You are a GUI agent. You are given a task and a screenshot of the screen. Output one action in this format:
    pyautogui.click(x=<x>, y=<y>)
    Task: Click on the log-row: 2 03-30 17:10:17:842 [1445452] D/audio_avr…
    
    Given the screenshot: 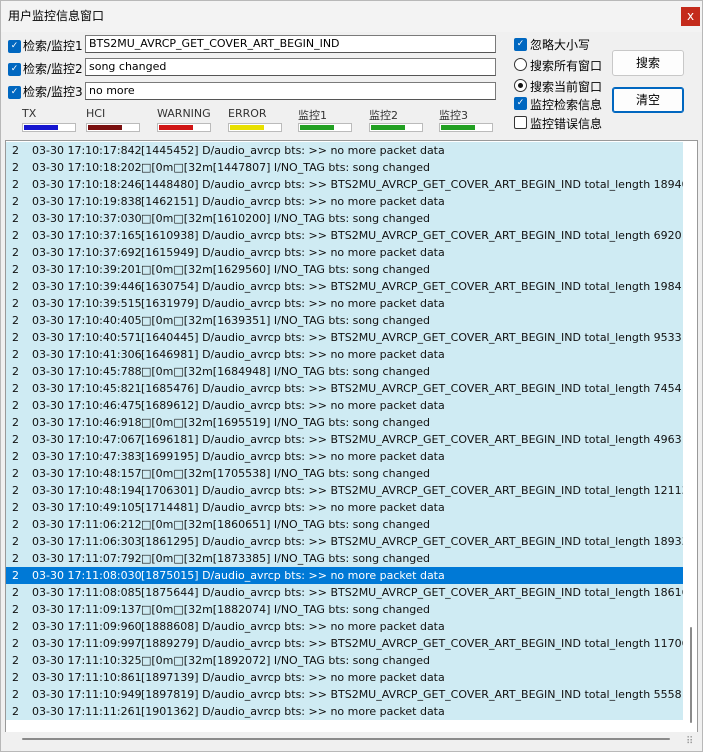 What is the action you would take?
    pyautogui.click(x=344, y=150)
    